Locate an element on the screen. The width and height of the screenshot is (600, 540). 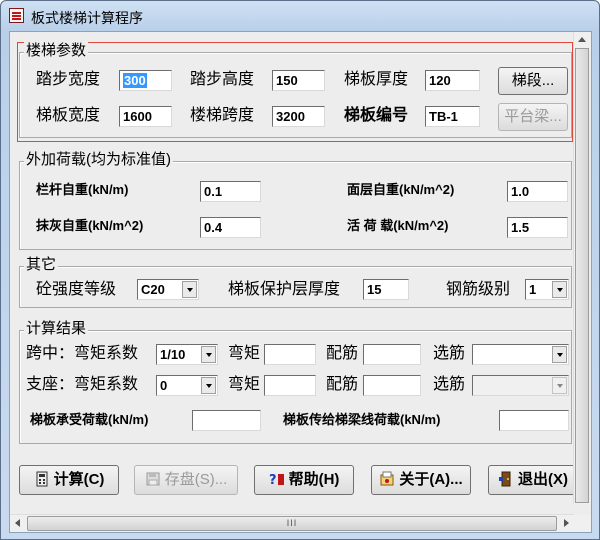
scroll-left-icon is located at coordinates (17, 523).